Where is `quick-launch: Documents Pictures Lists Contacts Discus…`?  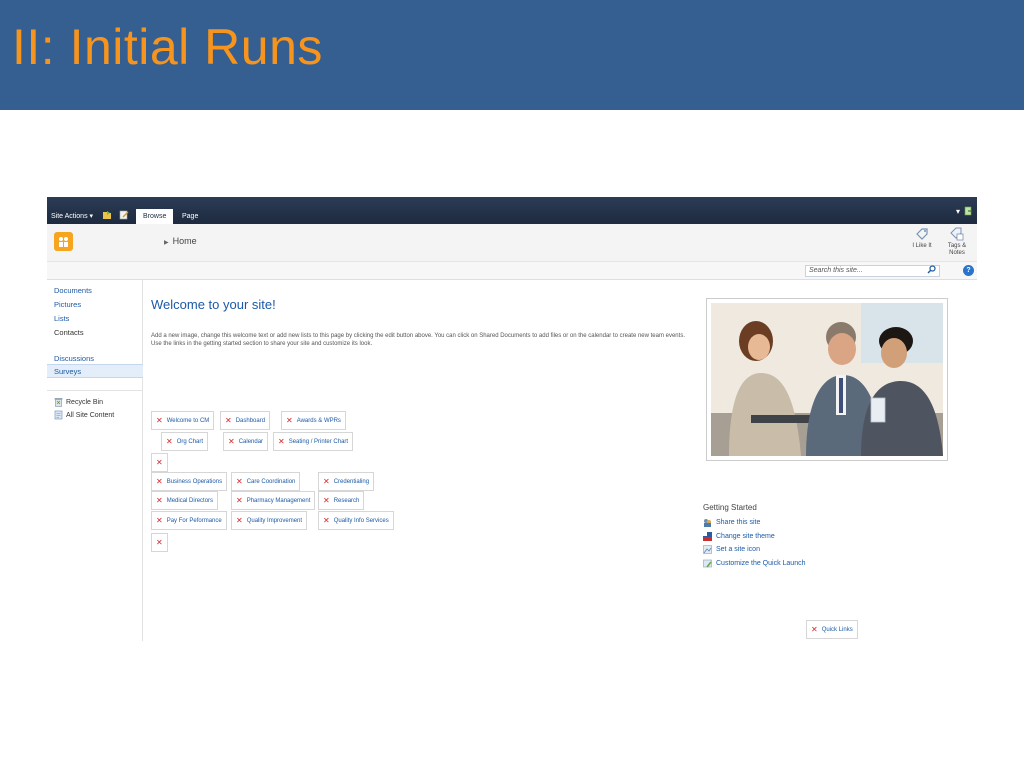 quick-launch: Documents Pictures Lists Contacts Discus… is located at coordinates (95, 460).